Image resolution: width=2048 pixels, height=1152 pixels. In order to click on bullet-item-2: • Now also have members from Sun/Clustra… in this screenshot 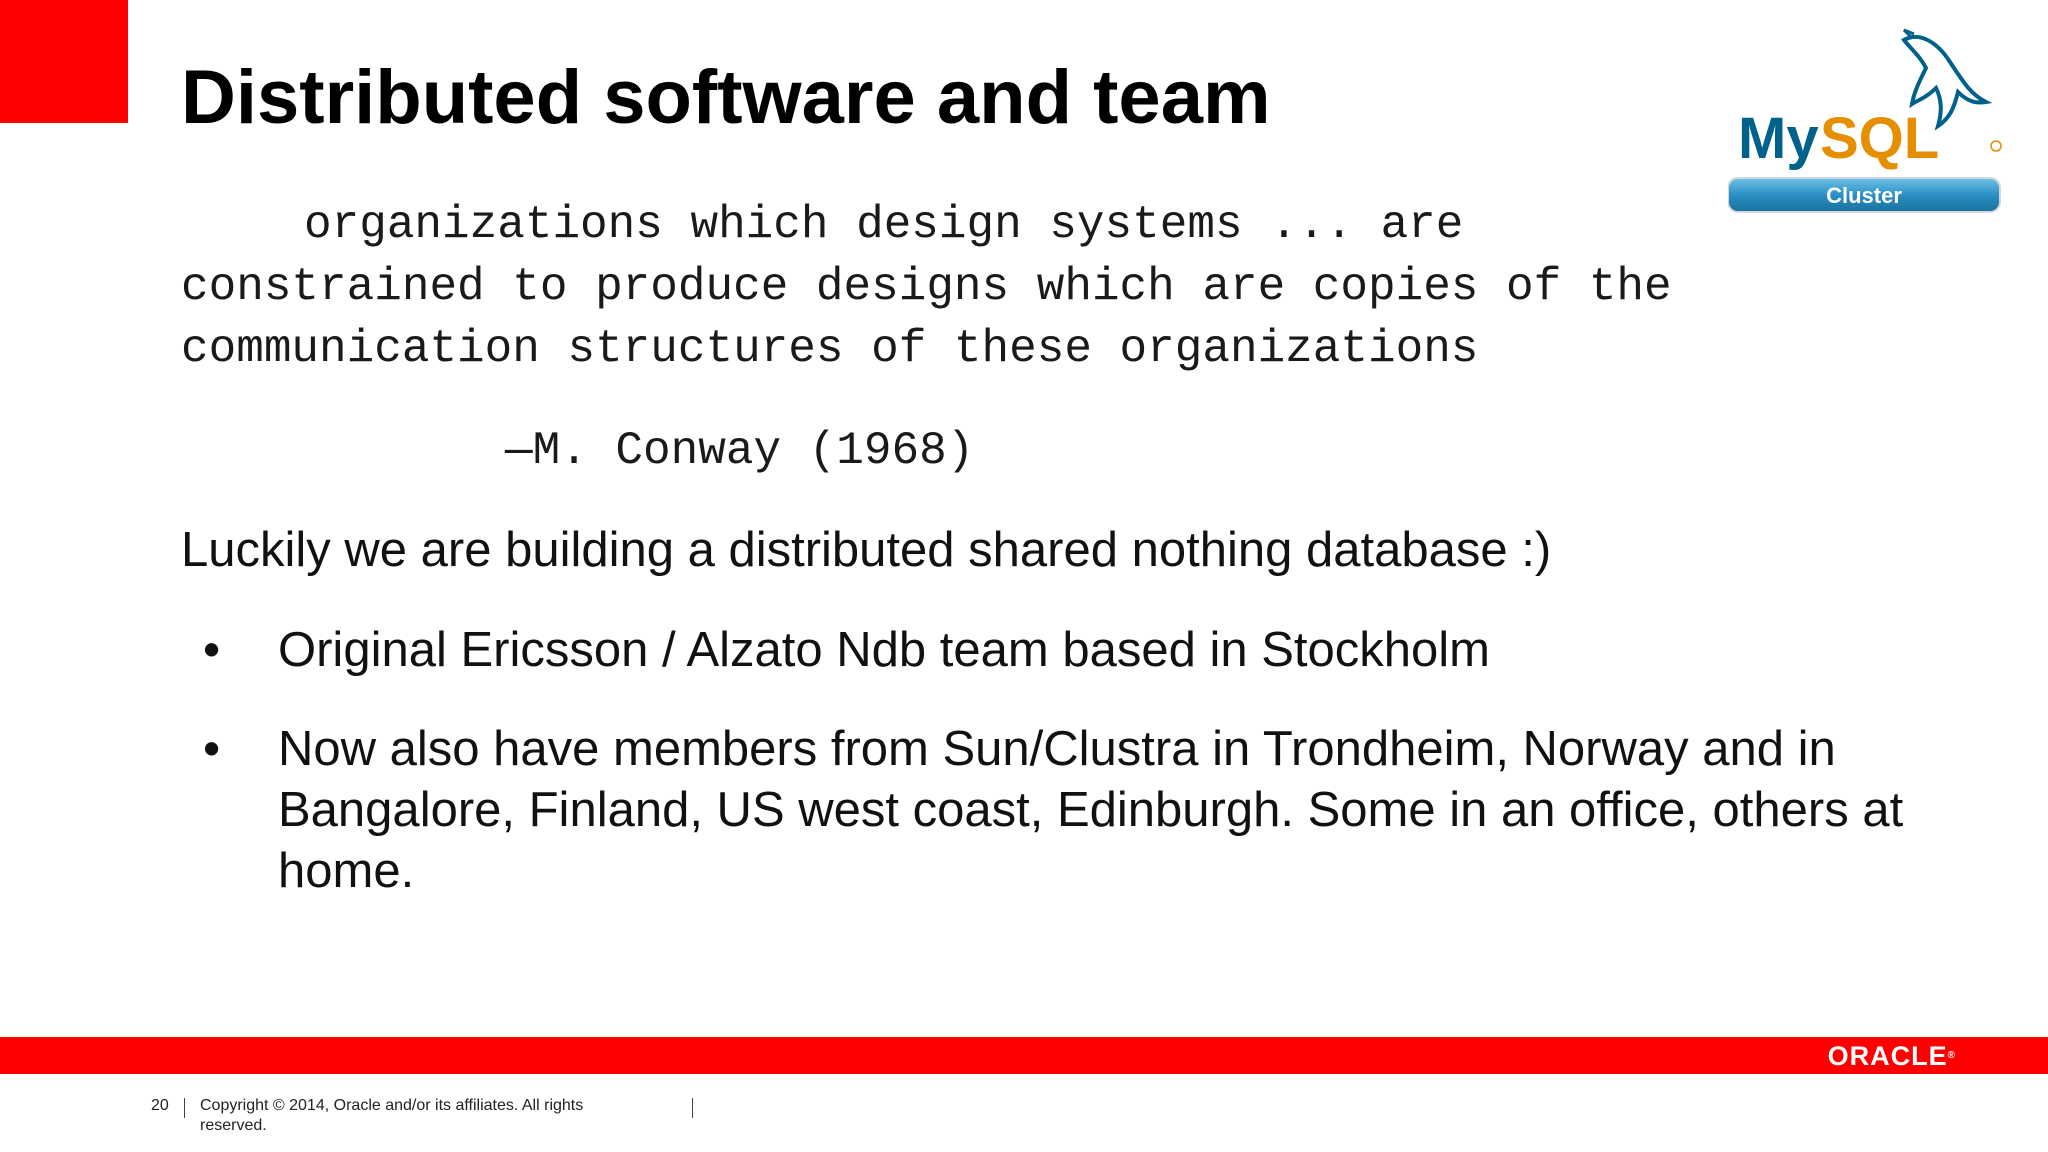, I will do `click(1071, 810)`.